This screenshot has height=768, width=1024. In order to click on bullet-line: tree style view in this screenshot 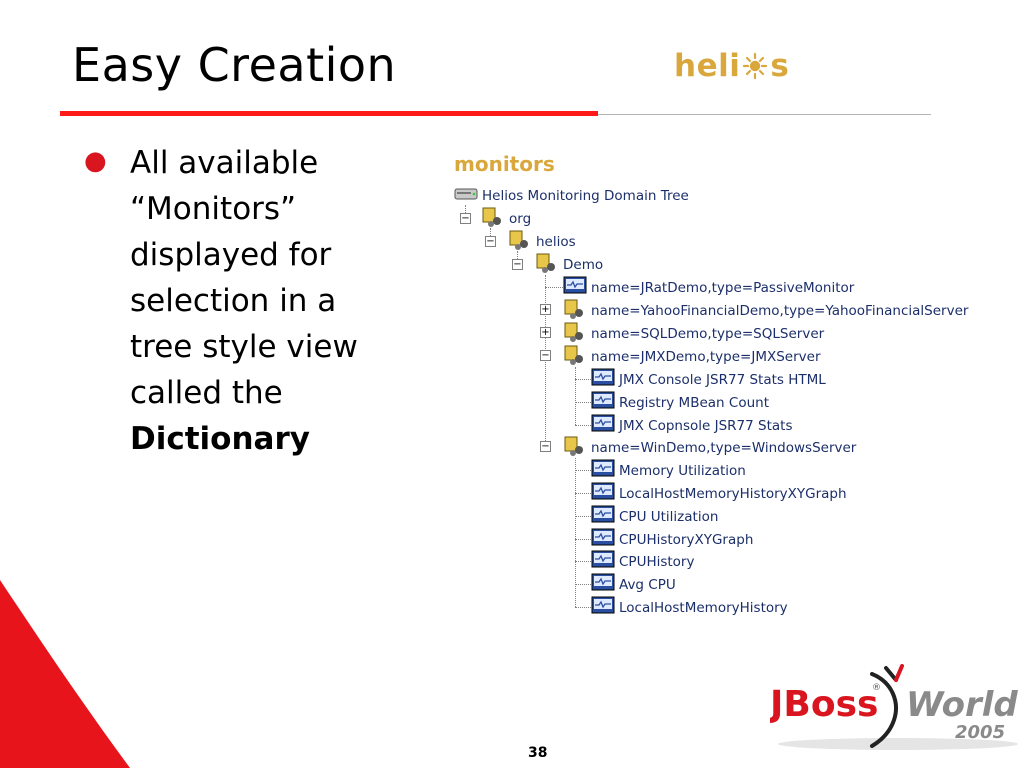, I will do `click(244, 347)`.